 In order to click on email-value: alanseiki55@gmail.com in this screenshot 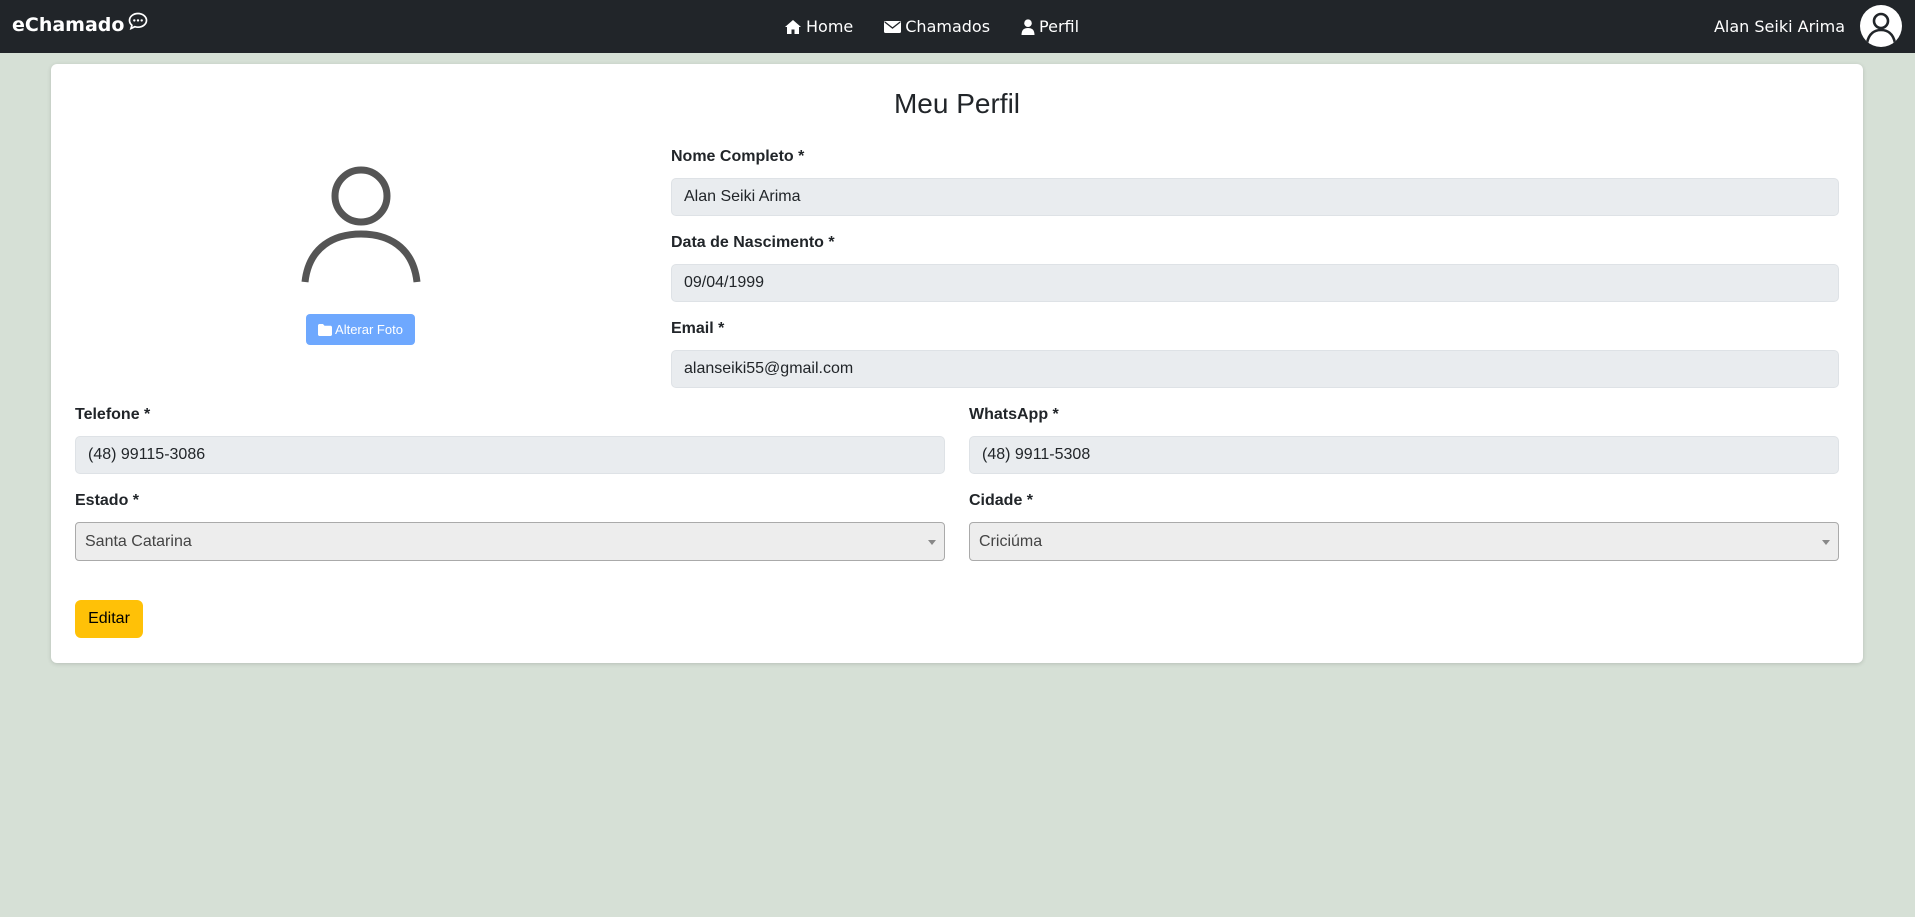, I will do `click(769, 368)`.